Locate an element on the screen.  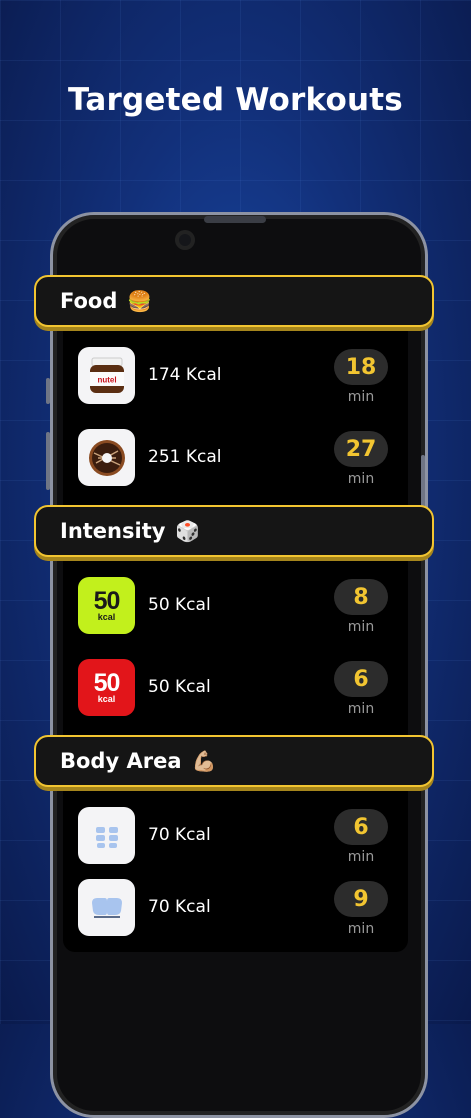
page-title: Targeted Workouts is located at coordinates (235, 100).